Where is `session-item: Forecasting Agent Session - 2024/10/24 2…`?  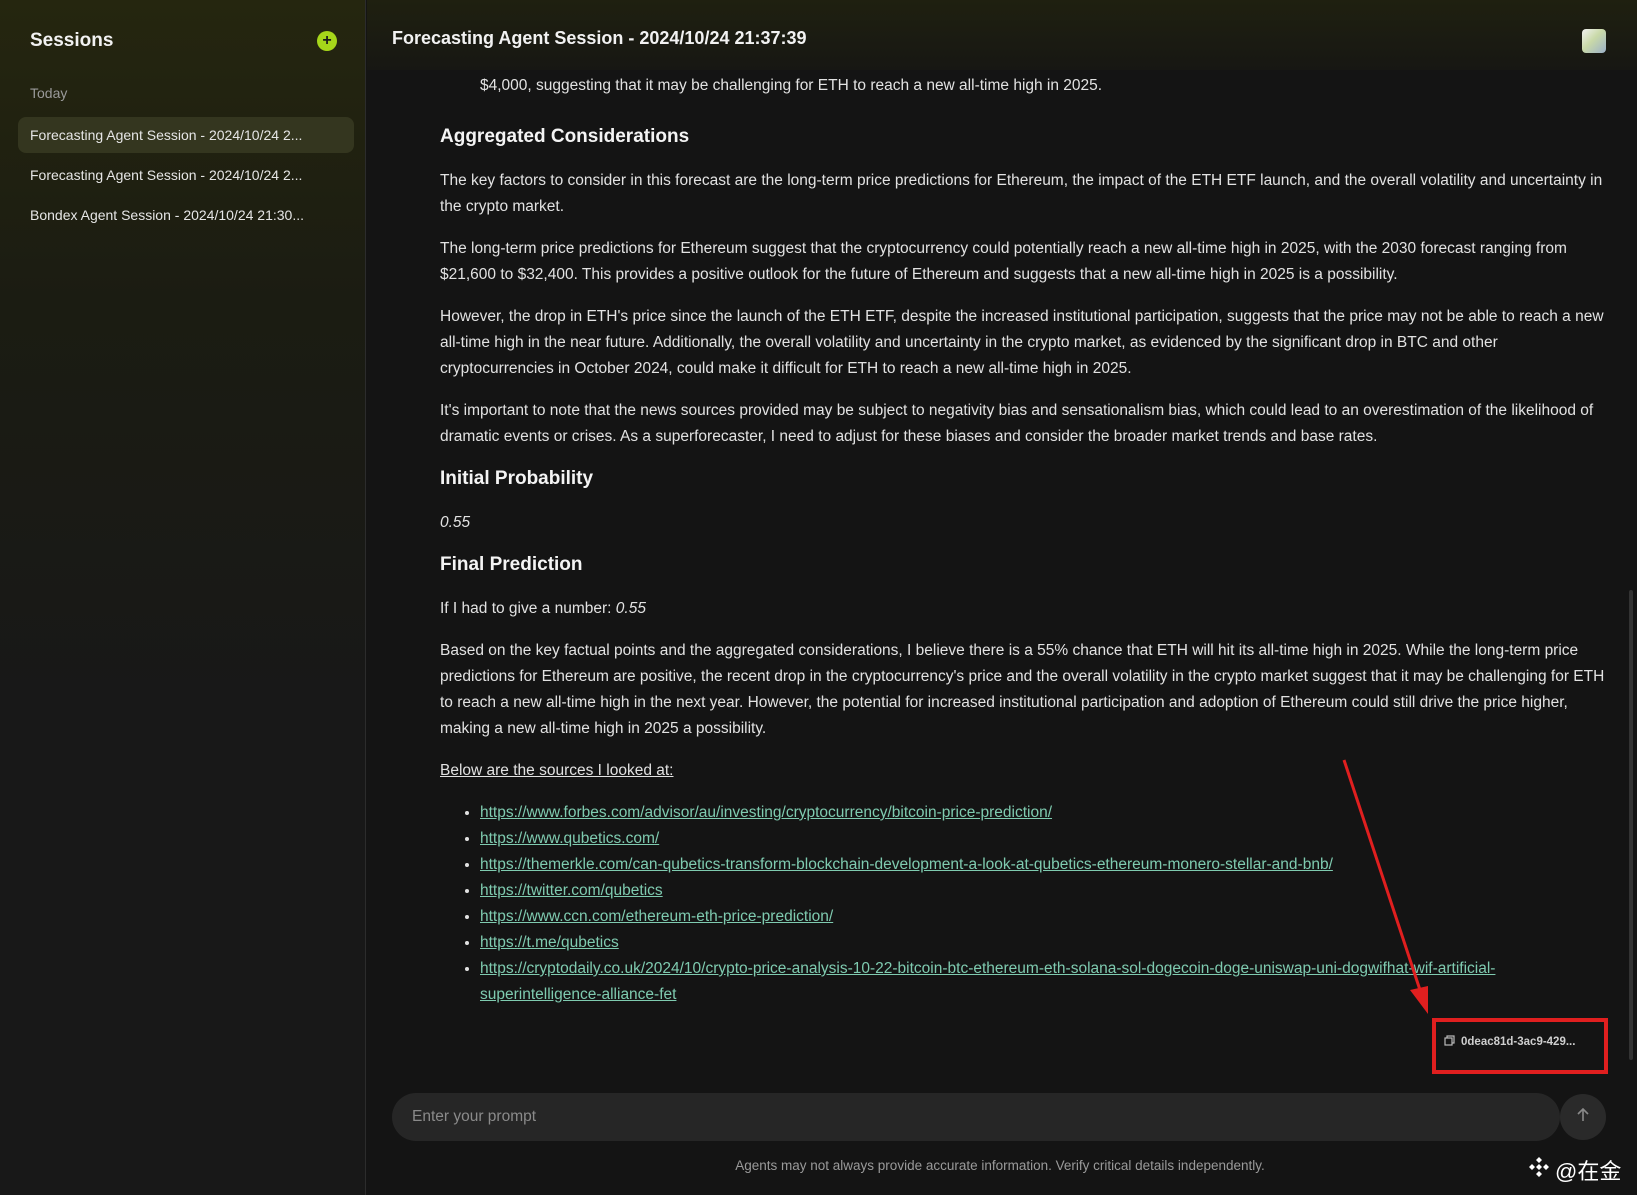 session-item: Forecasting Agent Session - 2024/10/24 2… is located at coordinates (186, 175).